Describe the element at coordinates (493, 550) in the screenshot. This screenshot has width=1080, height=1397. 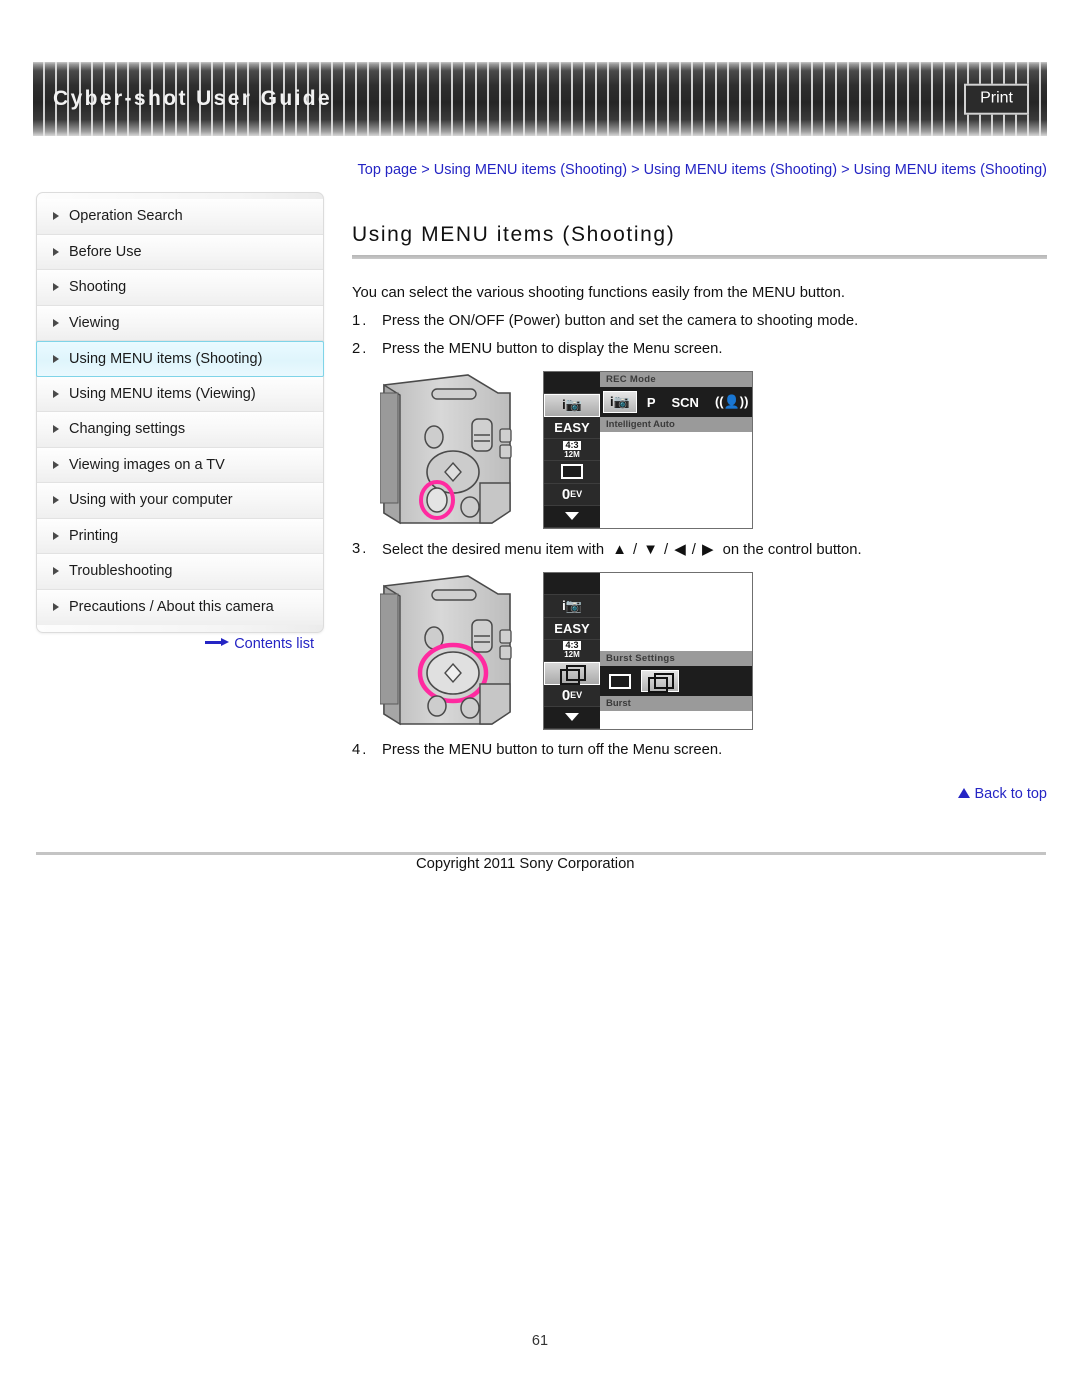
I see `step3-text-before: Select the desired menu item with` at that location.